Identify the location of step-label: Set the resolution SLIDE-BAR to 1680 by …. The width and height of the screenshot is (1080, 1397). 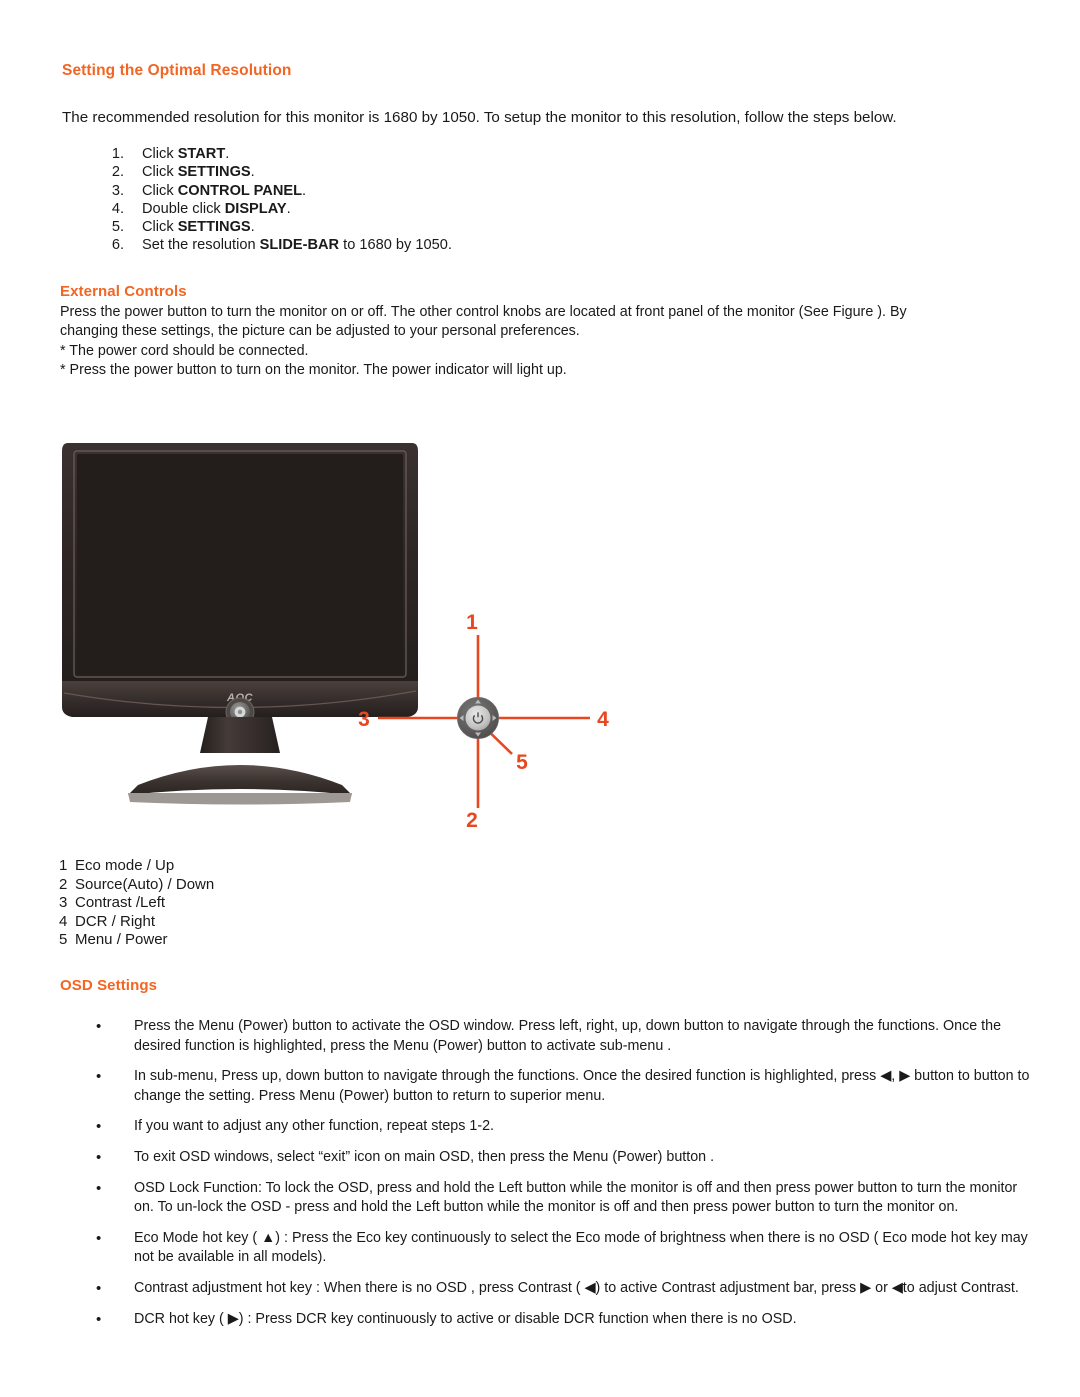
(297, 245).